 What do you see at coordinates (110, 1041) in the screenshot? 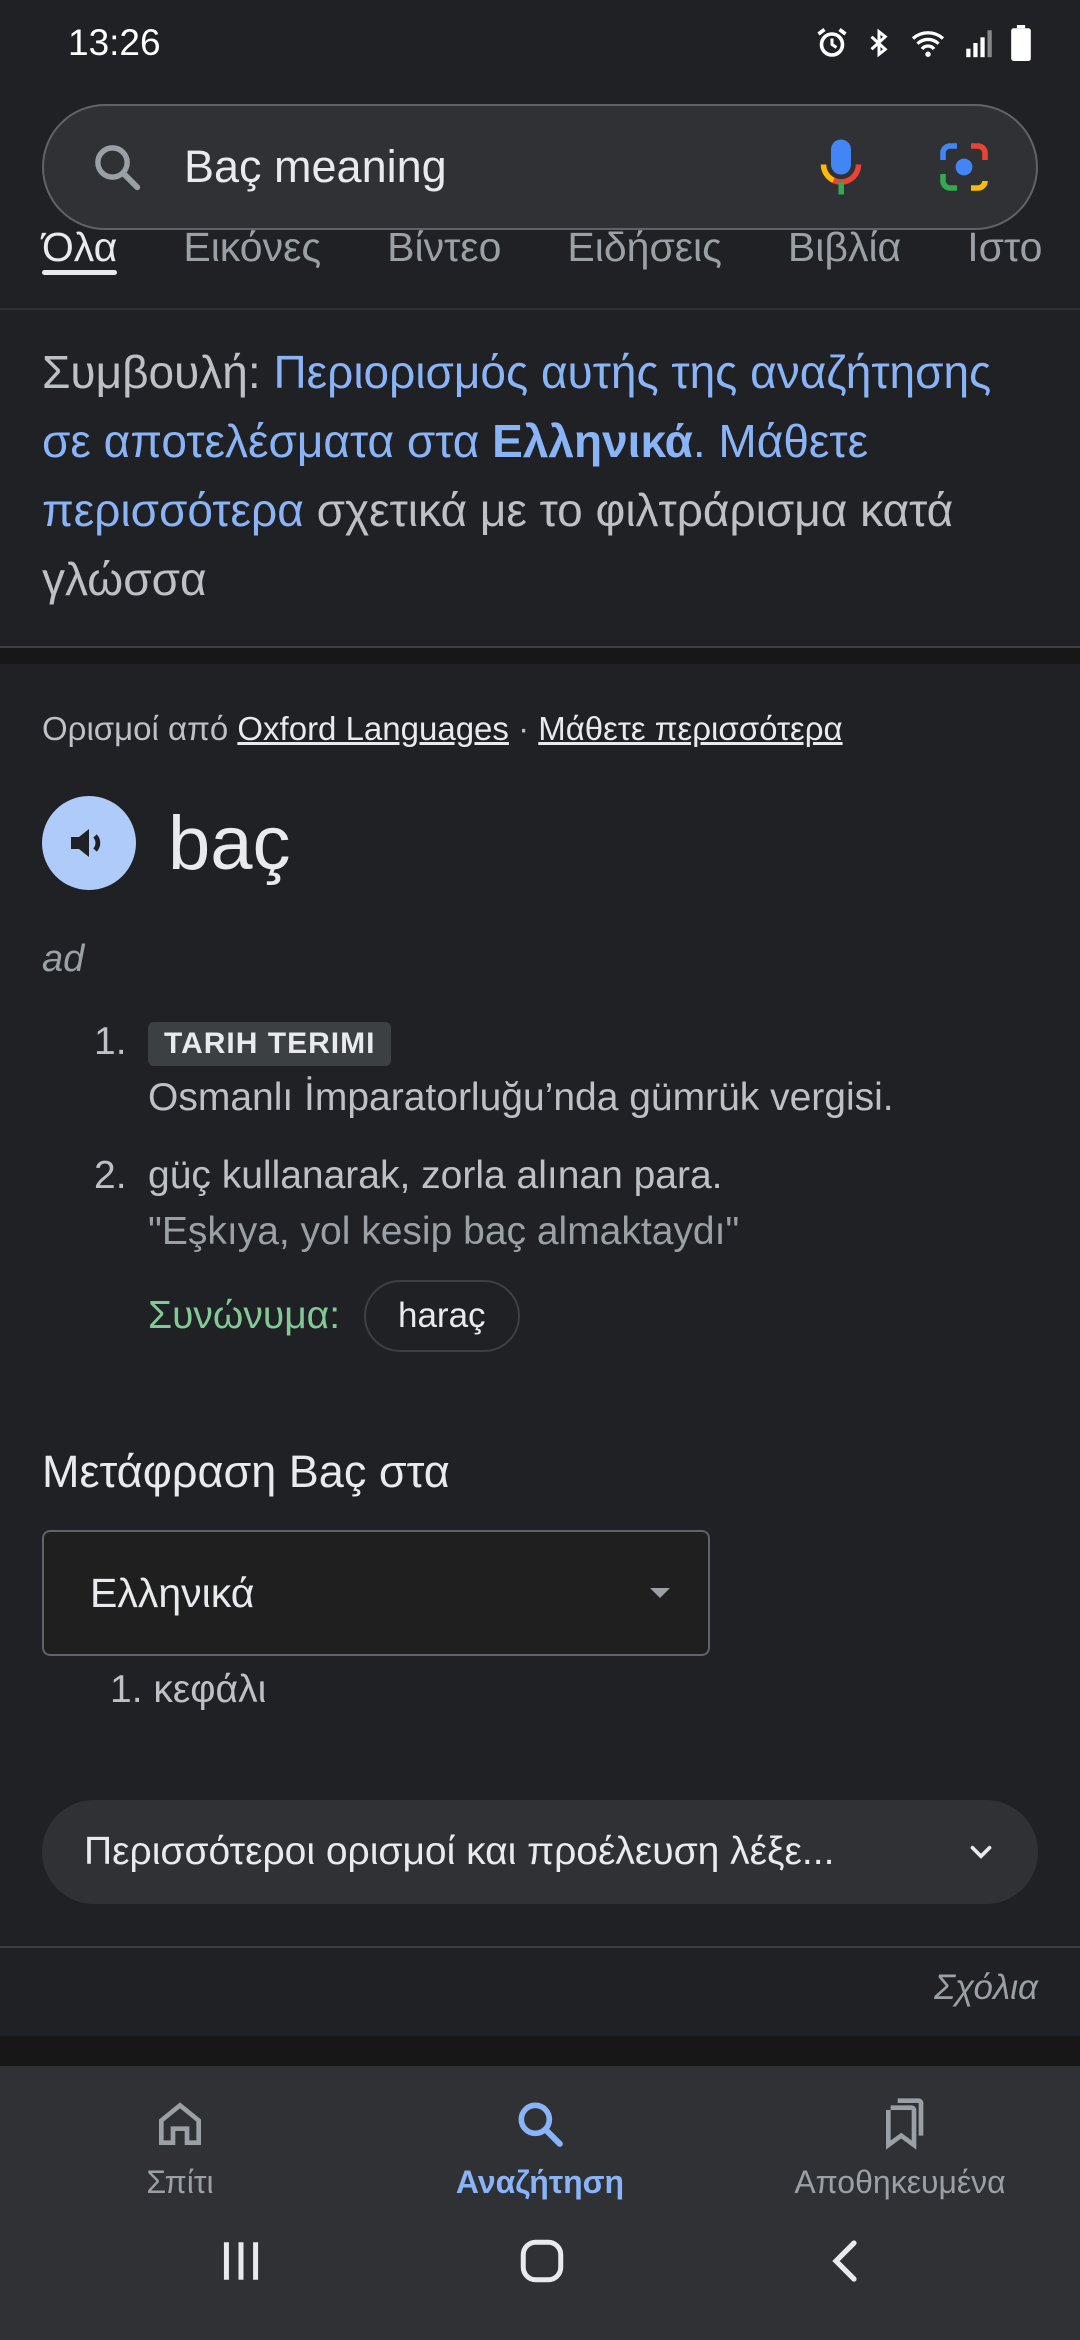
I see `definition-number: 1.` at bounding box center [110, 1041].